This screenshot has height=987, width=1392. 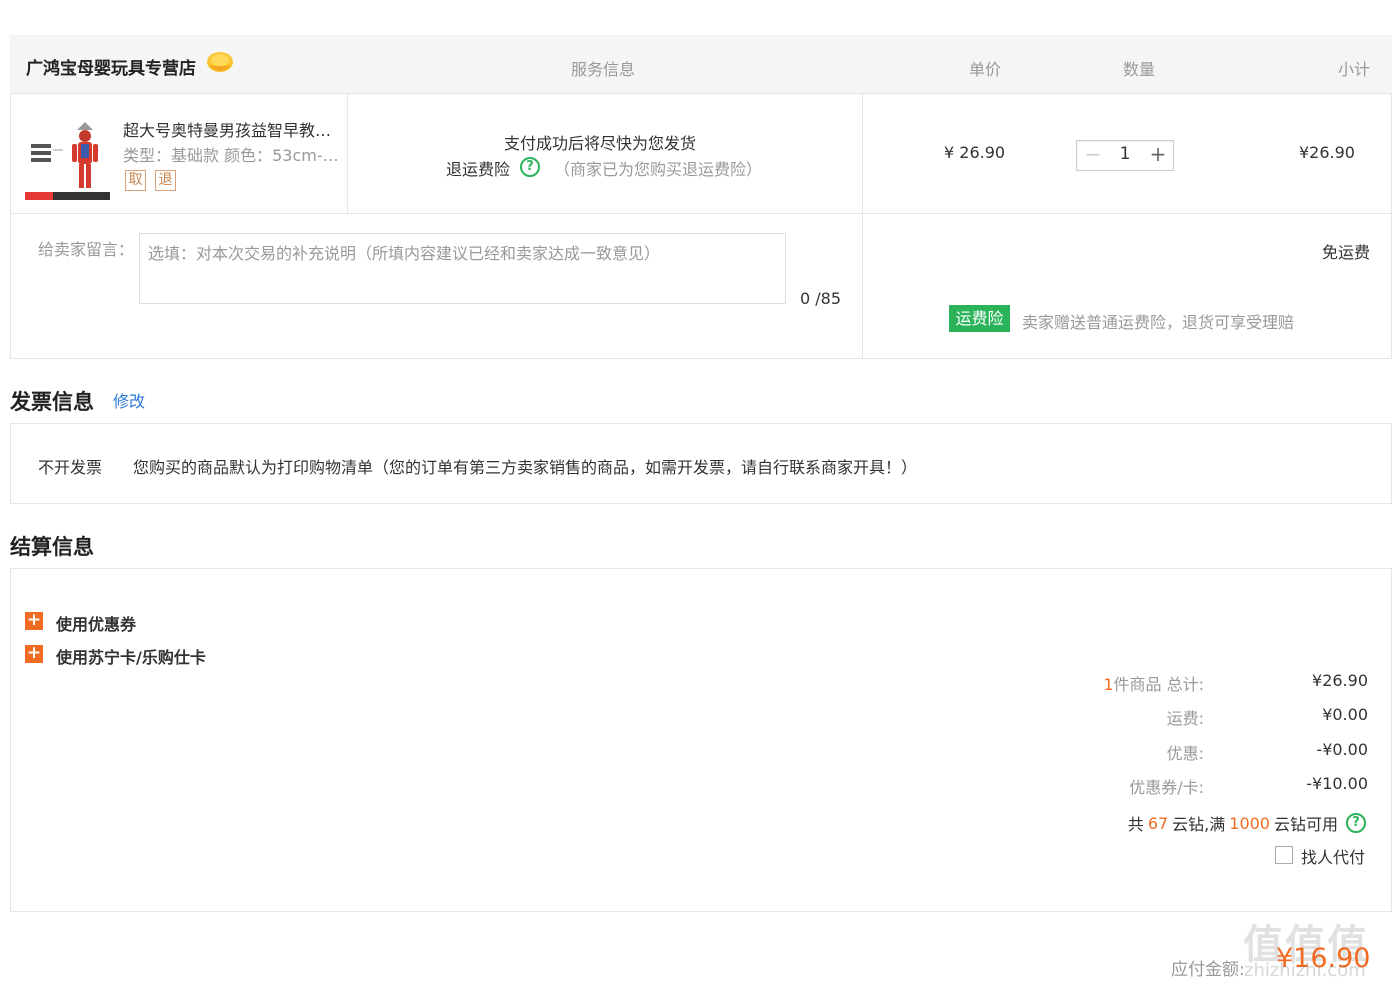 What do you see at coordinates (979, 318) in the screenshot?
I see `shipping-insurance-badge: 运费险` at bounding box center [979, 318].